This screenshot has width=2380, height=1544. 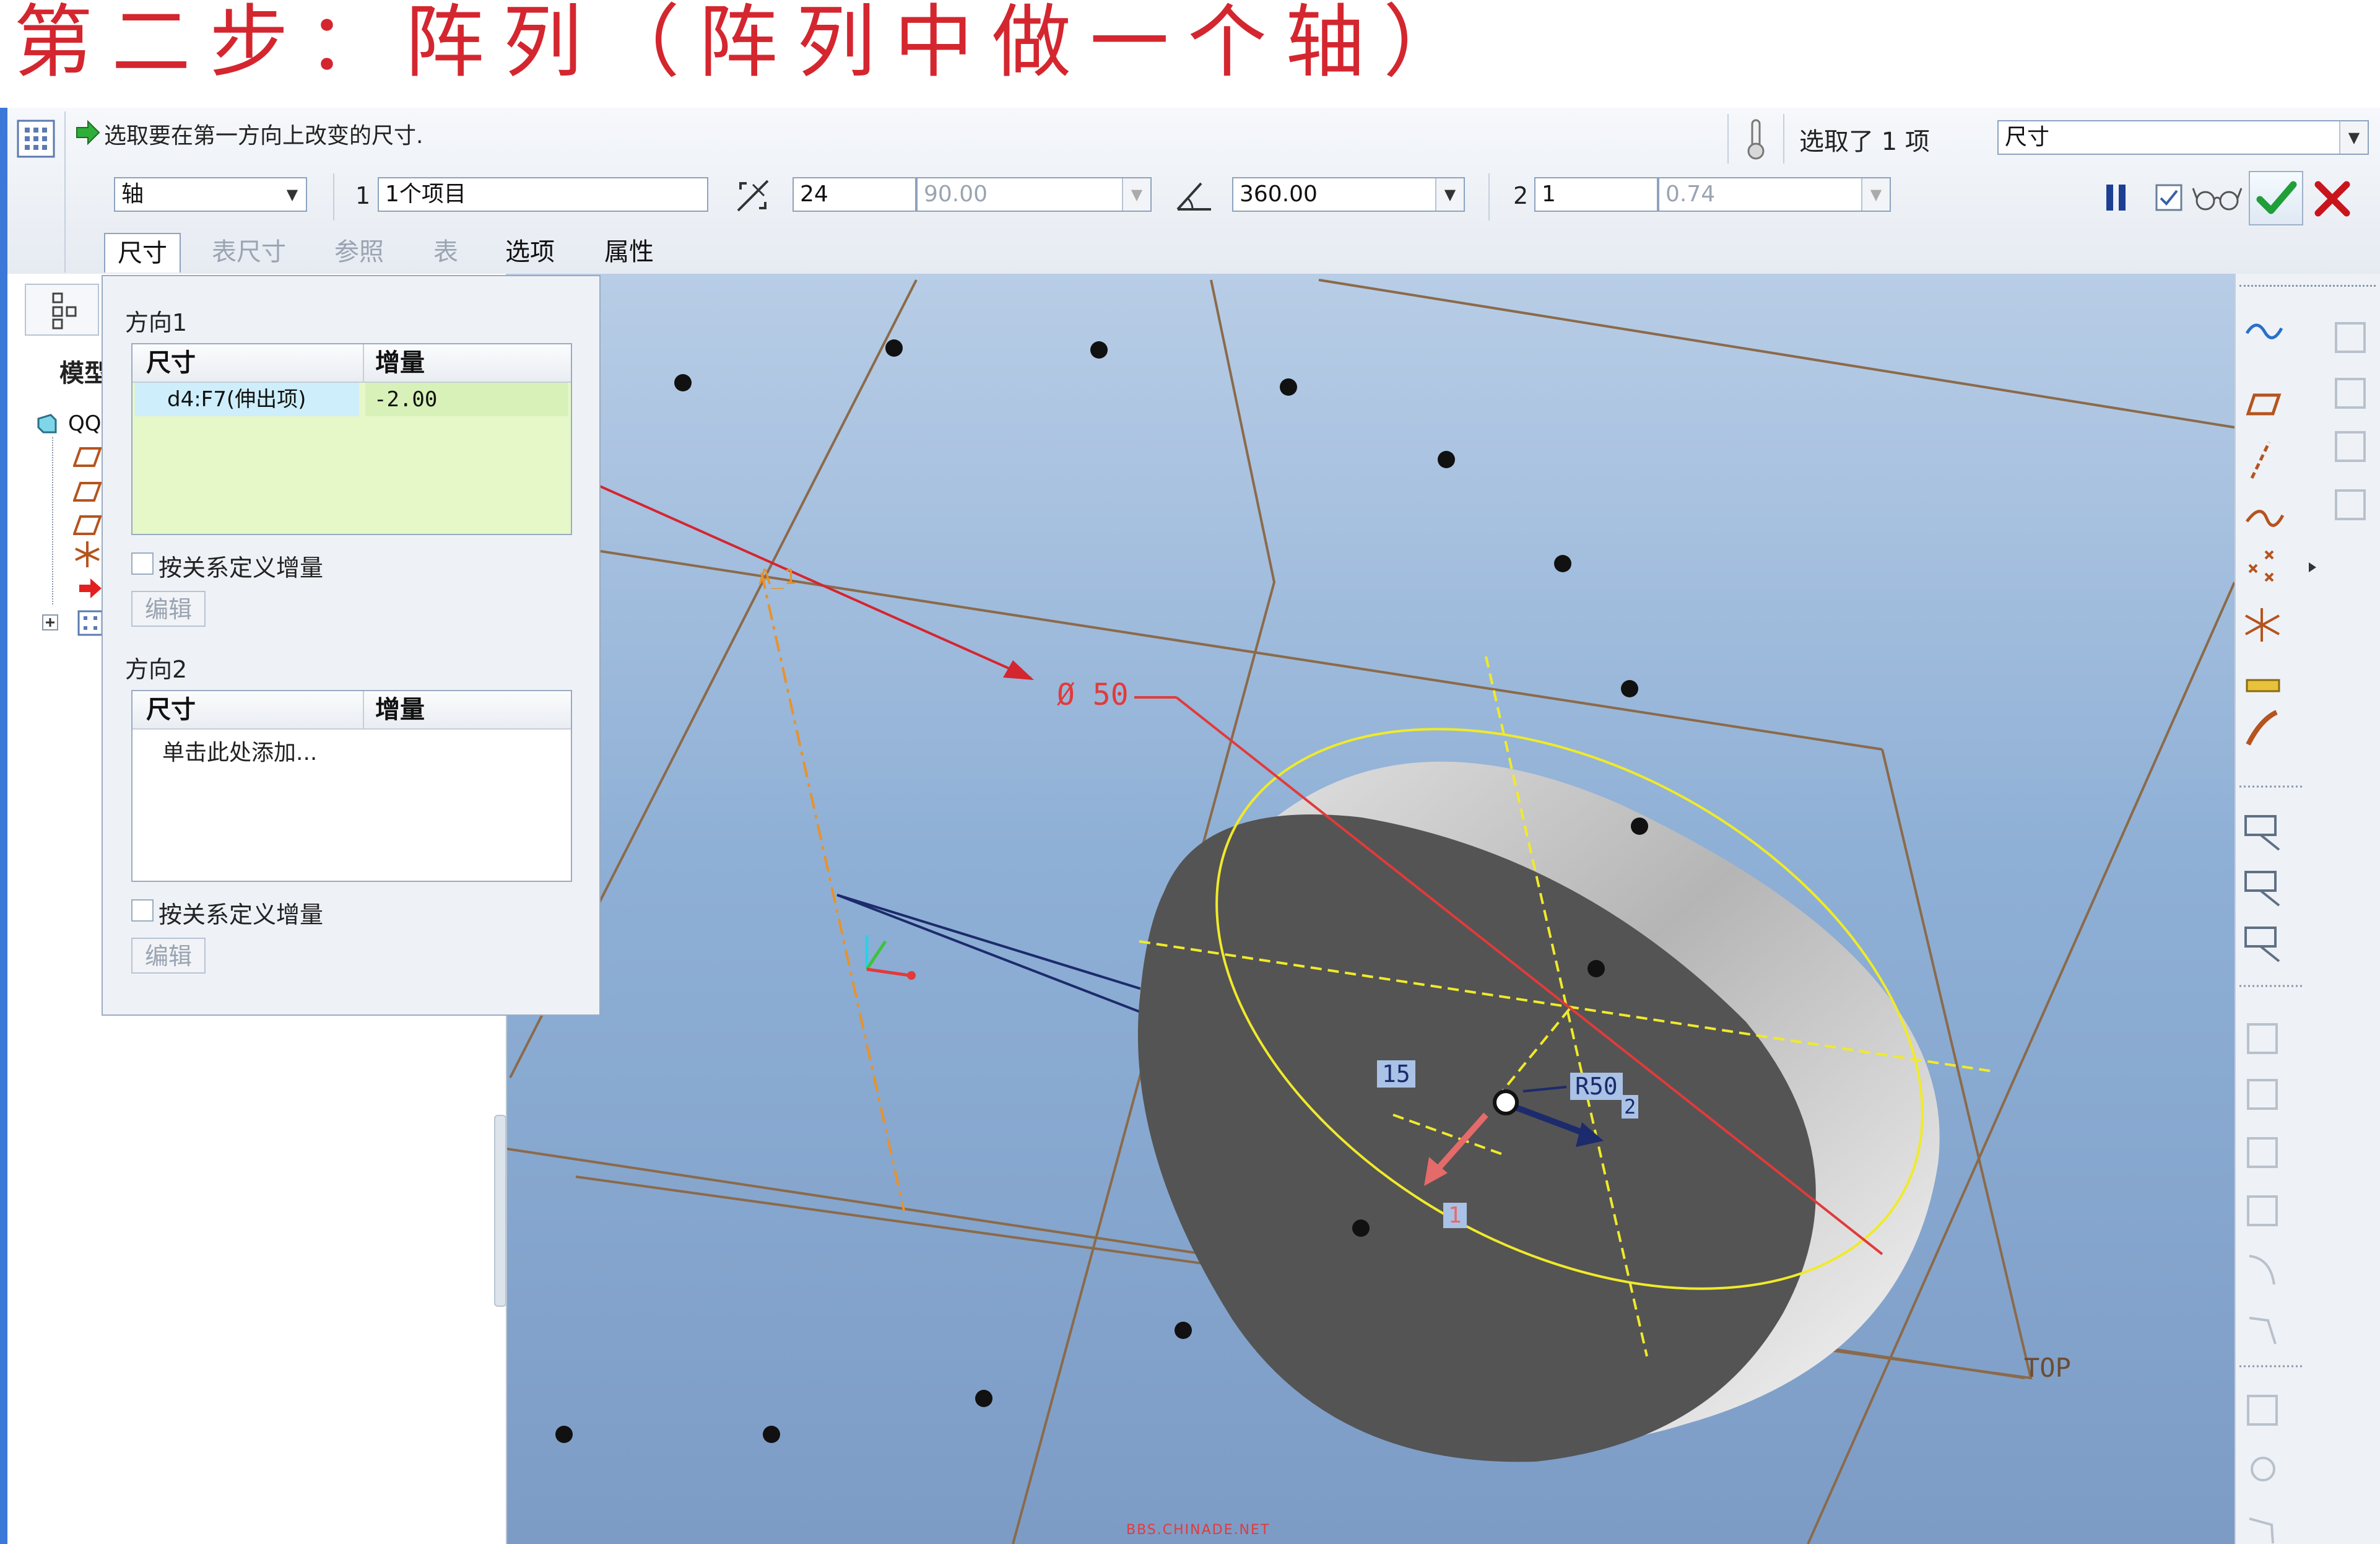 I want to click on collector-select: 尺寸 ▼, so click(x=2183, y=137).